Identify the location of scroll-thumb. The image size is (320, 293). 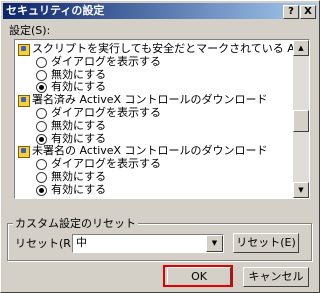
(301, 121).